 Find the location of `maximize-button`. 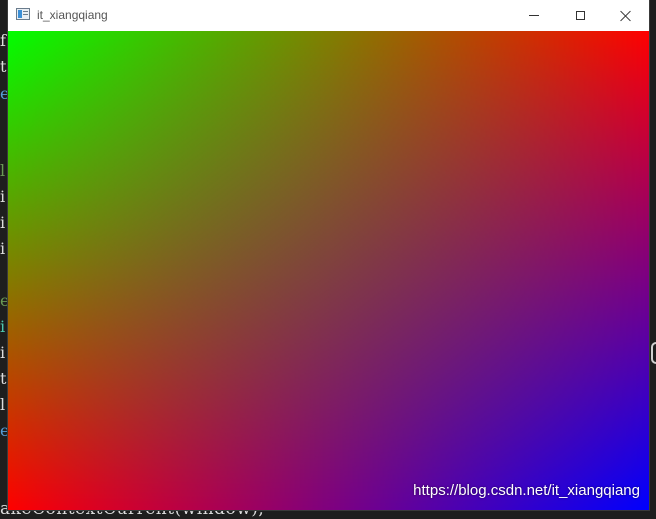

maximize-button is located at coordinates (580, 15).